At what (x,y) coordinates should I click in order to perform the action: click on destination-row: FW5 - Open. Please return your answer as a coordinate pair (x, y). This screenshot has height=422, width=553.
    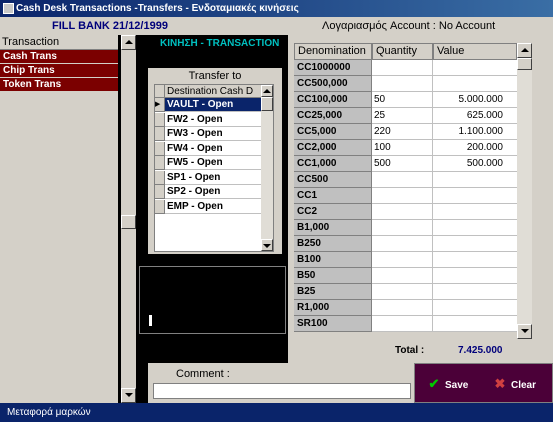
    Looking at the image, I should click on (213, 163).